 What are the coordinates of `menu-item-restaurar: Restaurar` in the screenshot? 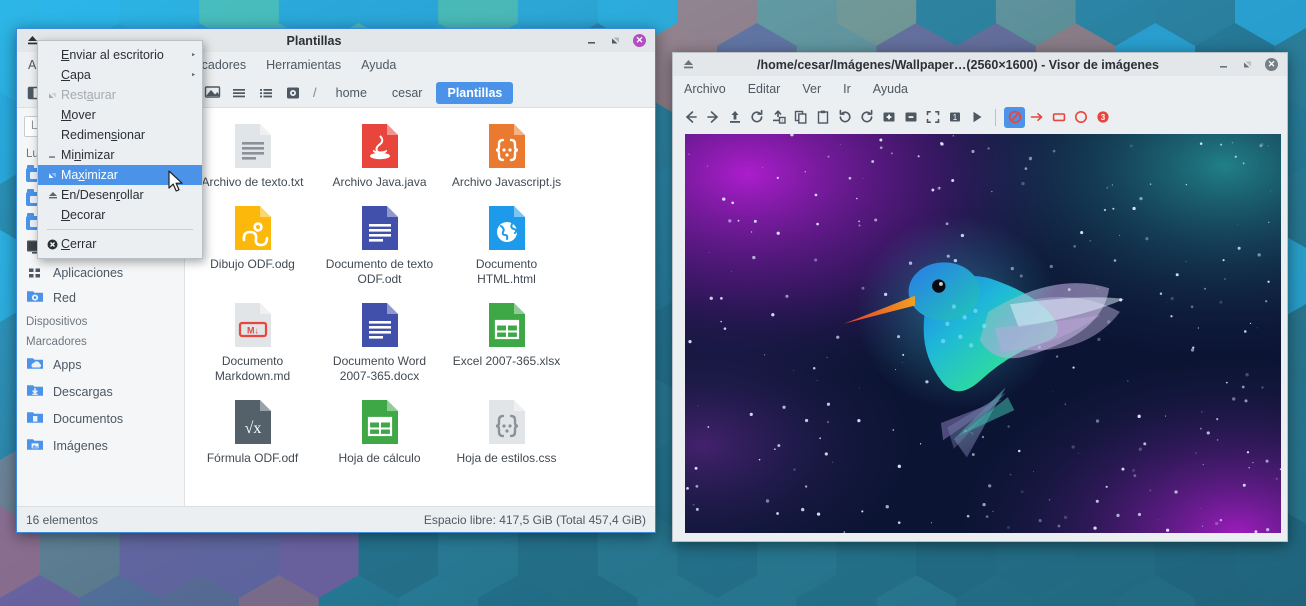 It's located at (120, 95).